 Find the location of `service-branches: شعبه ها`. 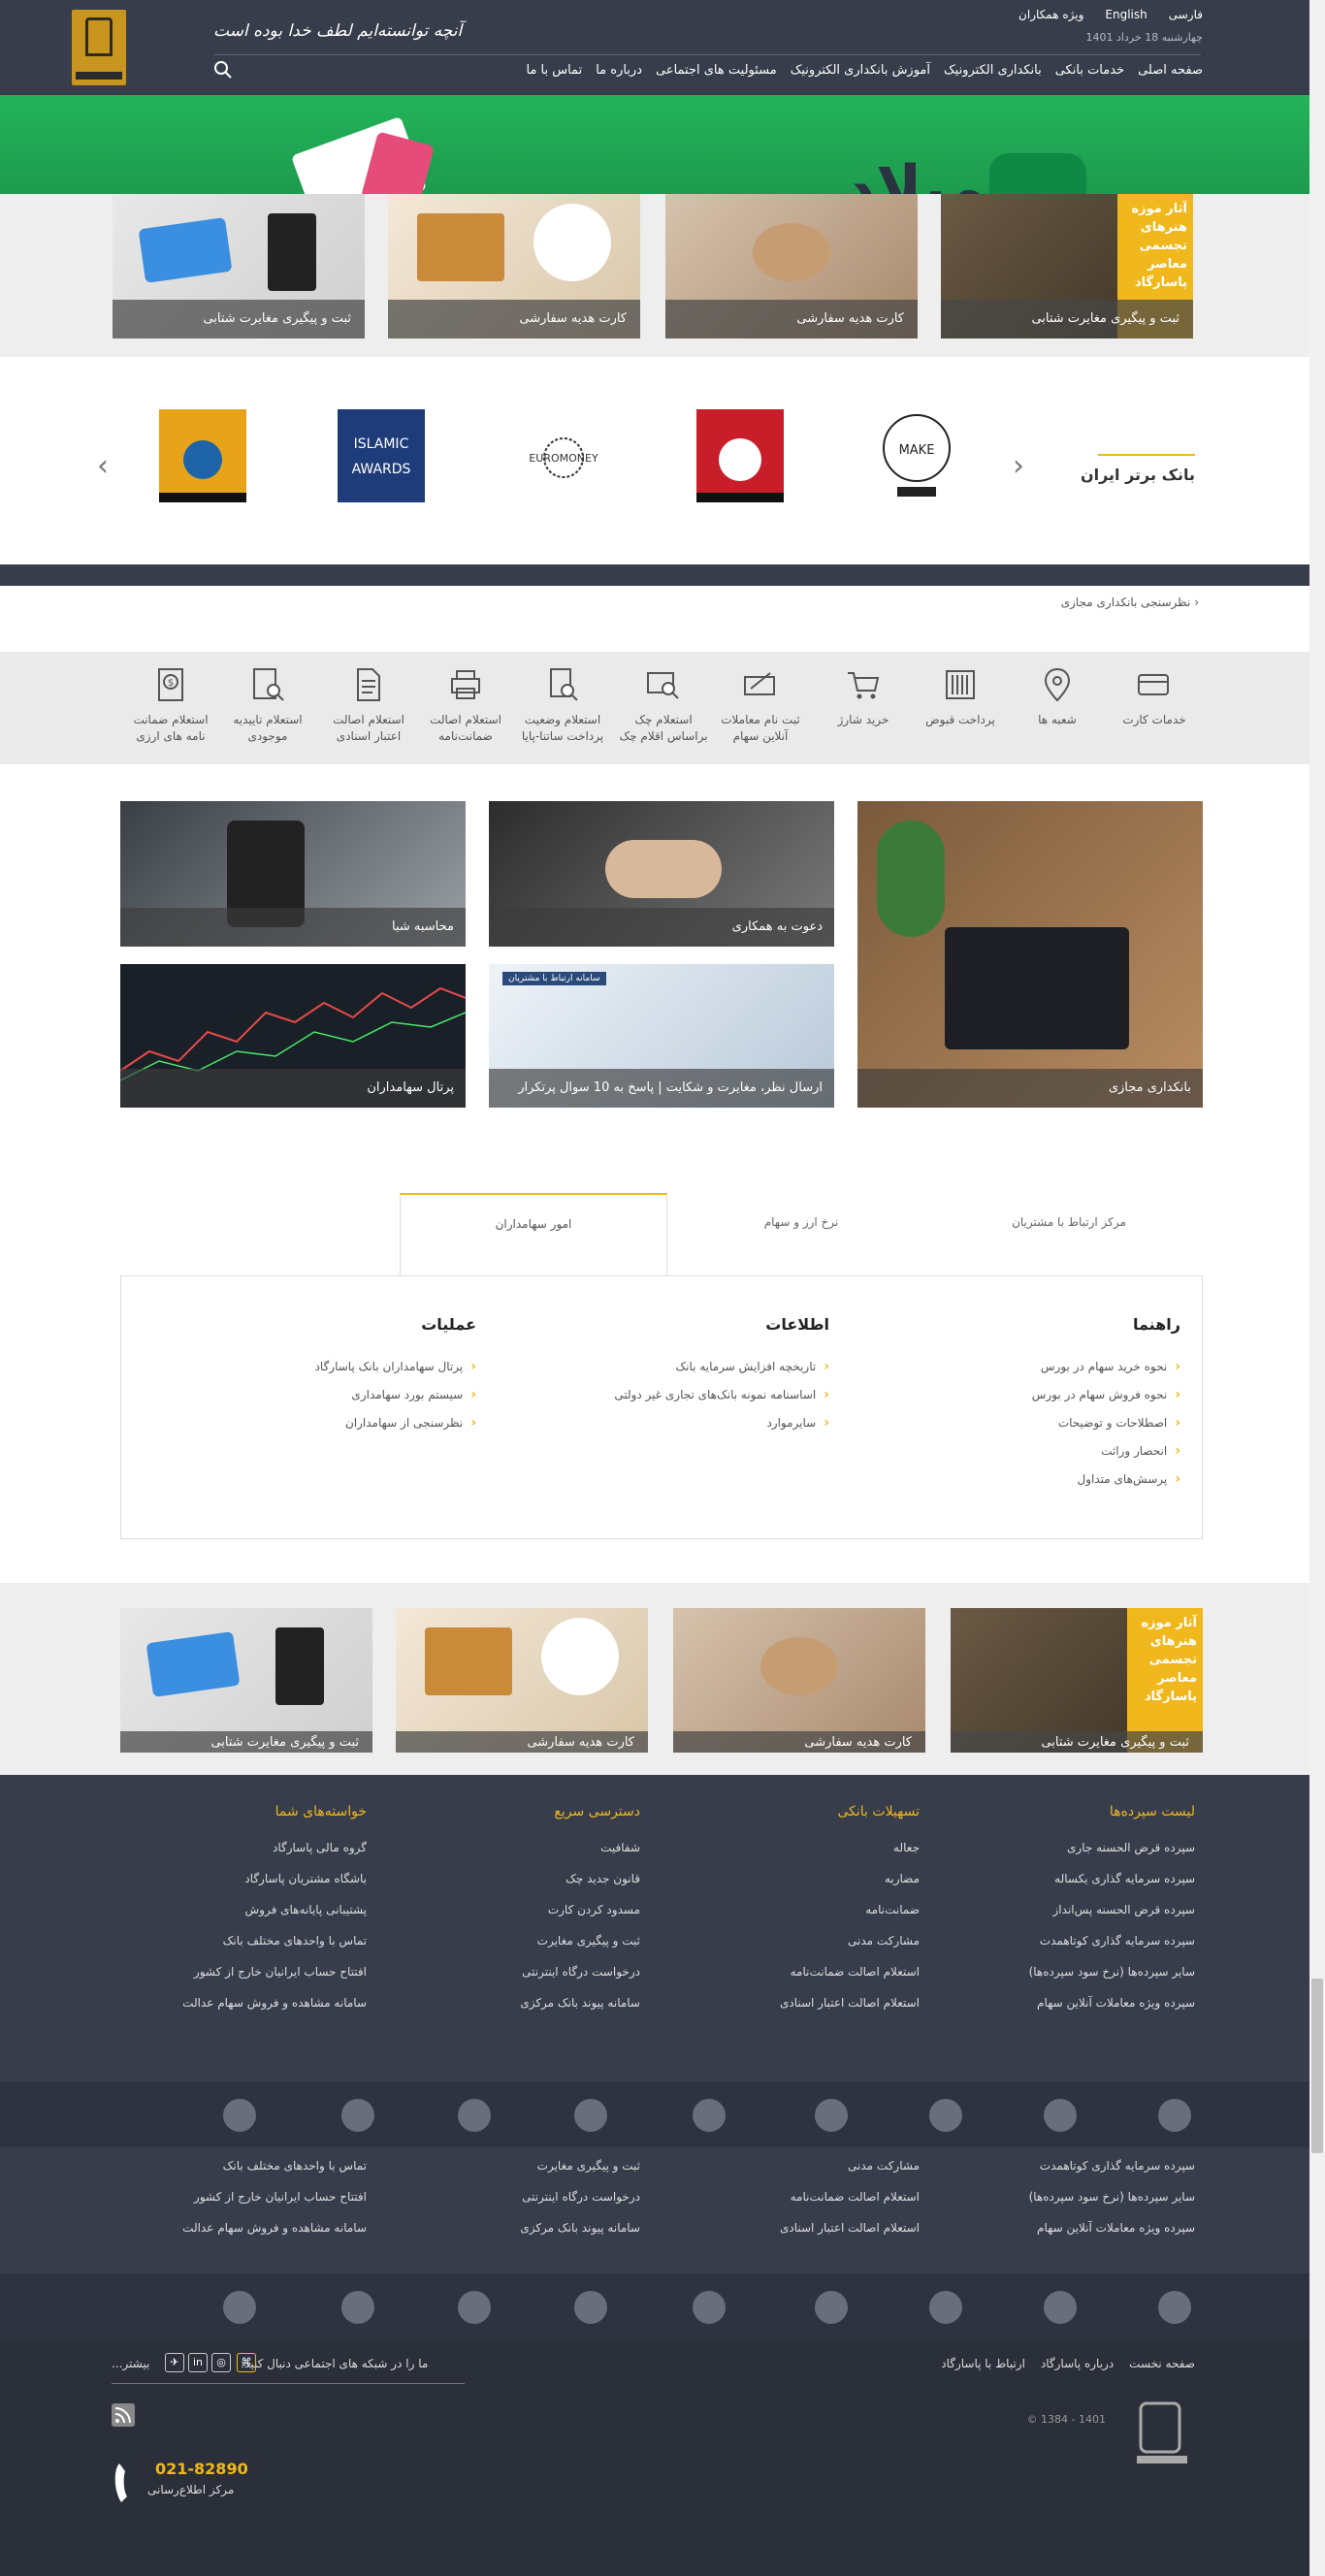

service-branches: شعبه ها is located at coordinates (1057, 696).